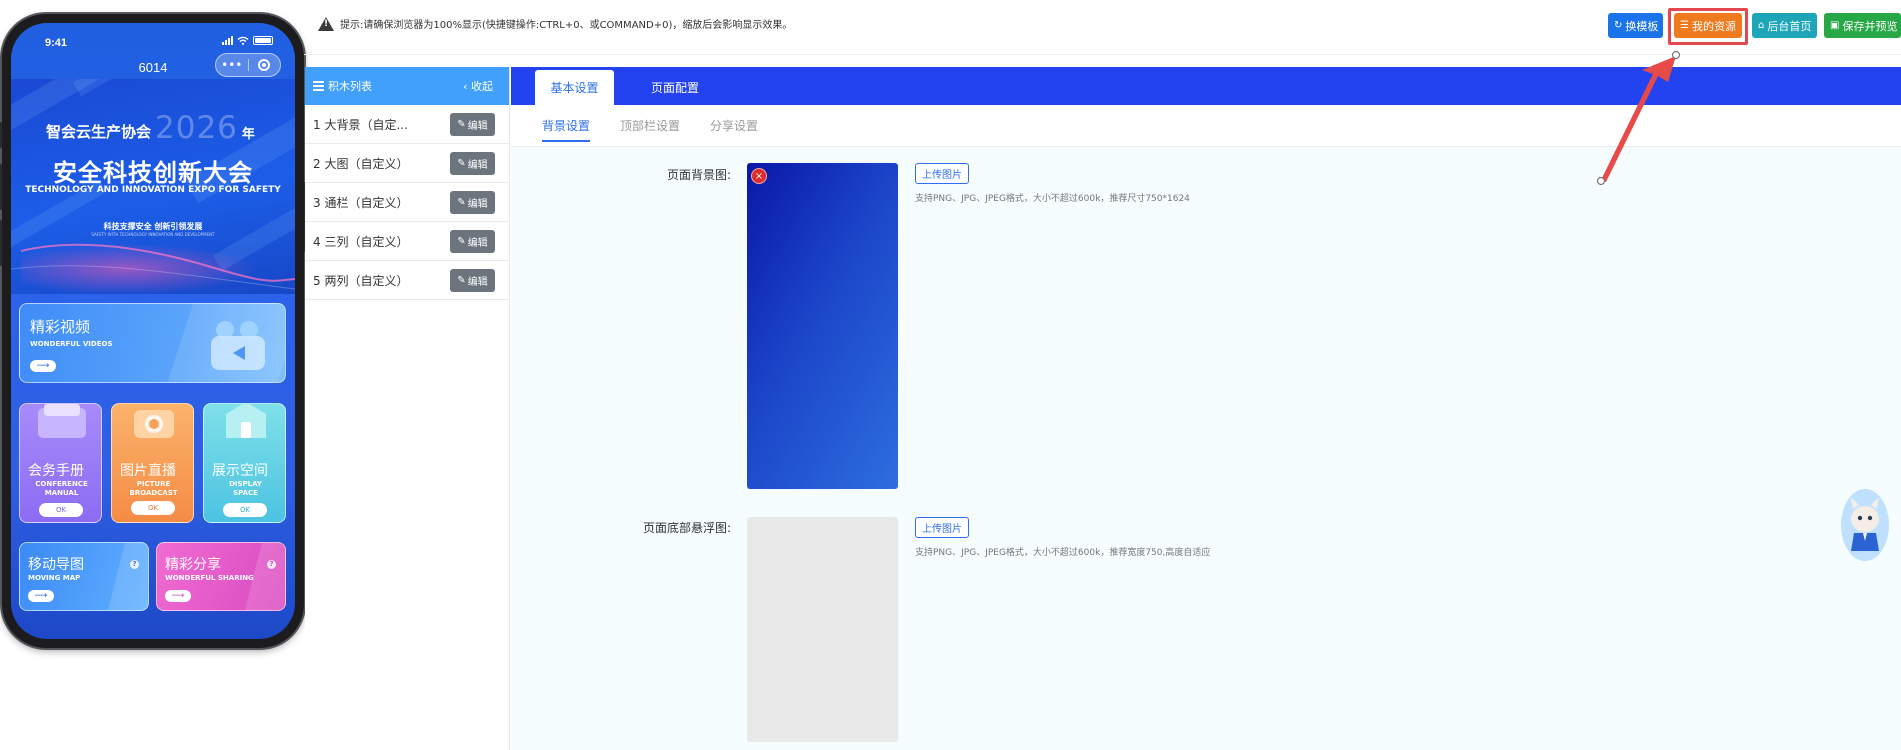 The width and height of the screenshot is (1901, 750). I want to click on more-icon: •••, so click(232, 65).